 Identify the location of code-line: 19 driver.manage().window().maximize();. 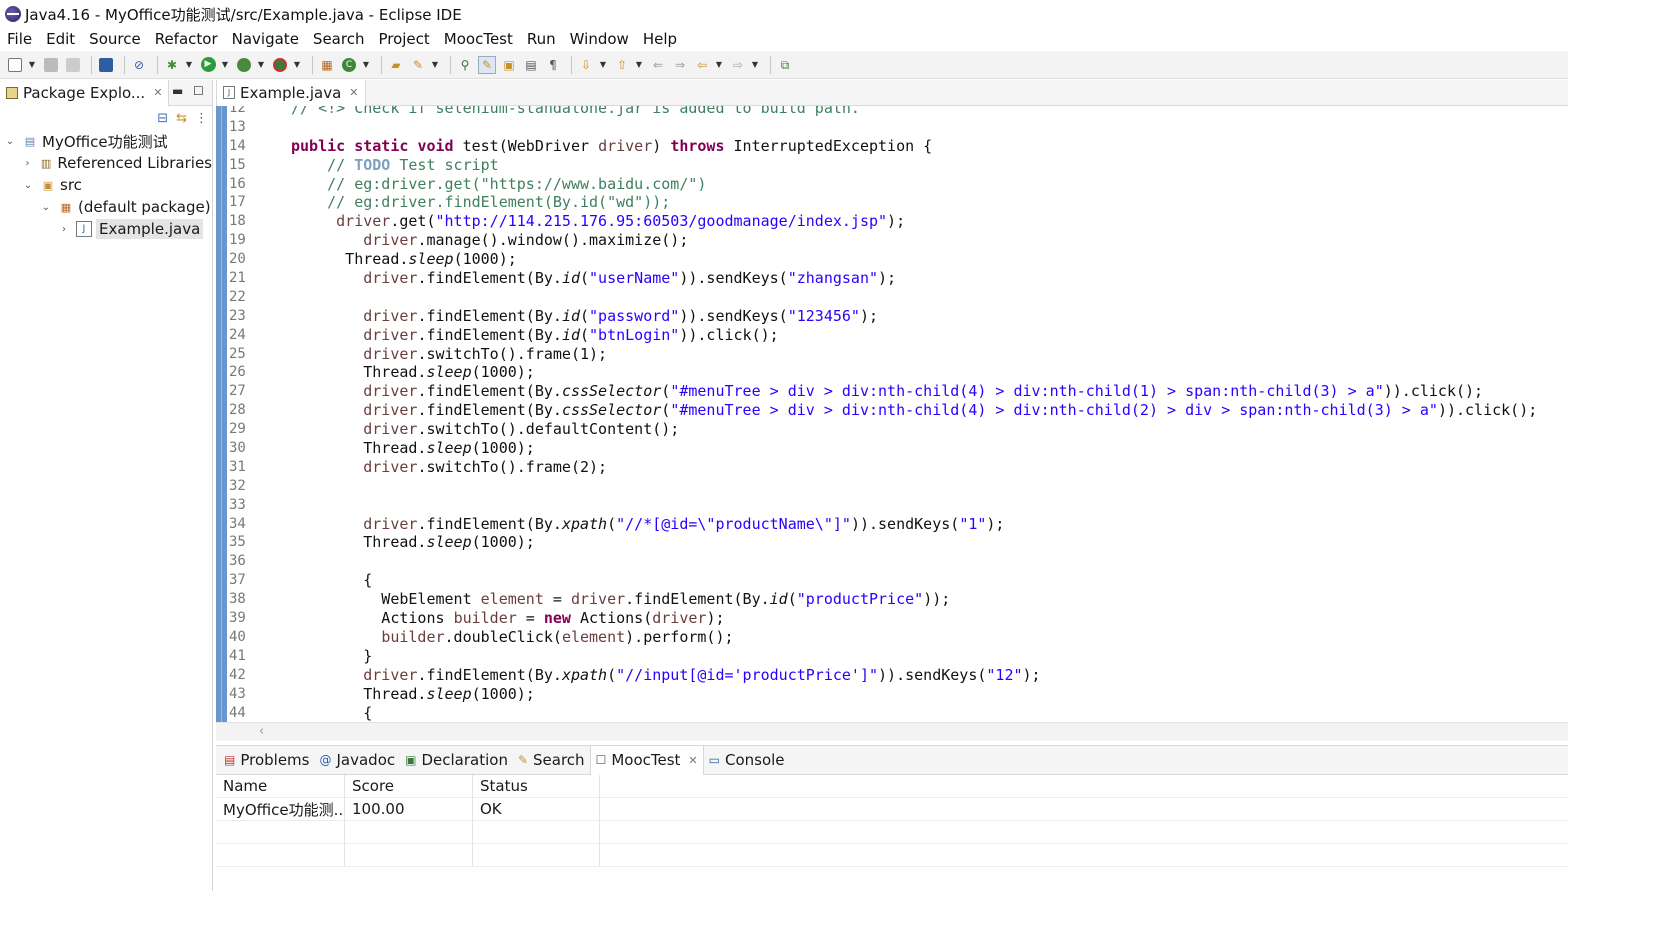
(898, 240).